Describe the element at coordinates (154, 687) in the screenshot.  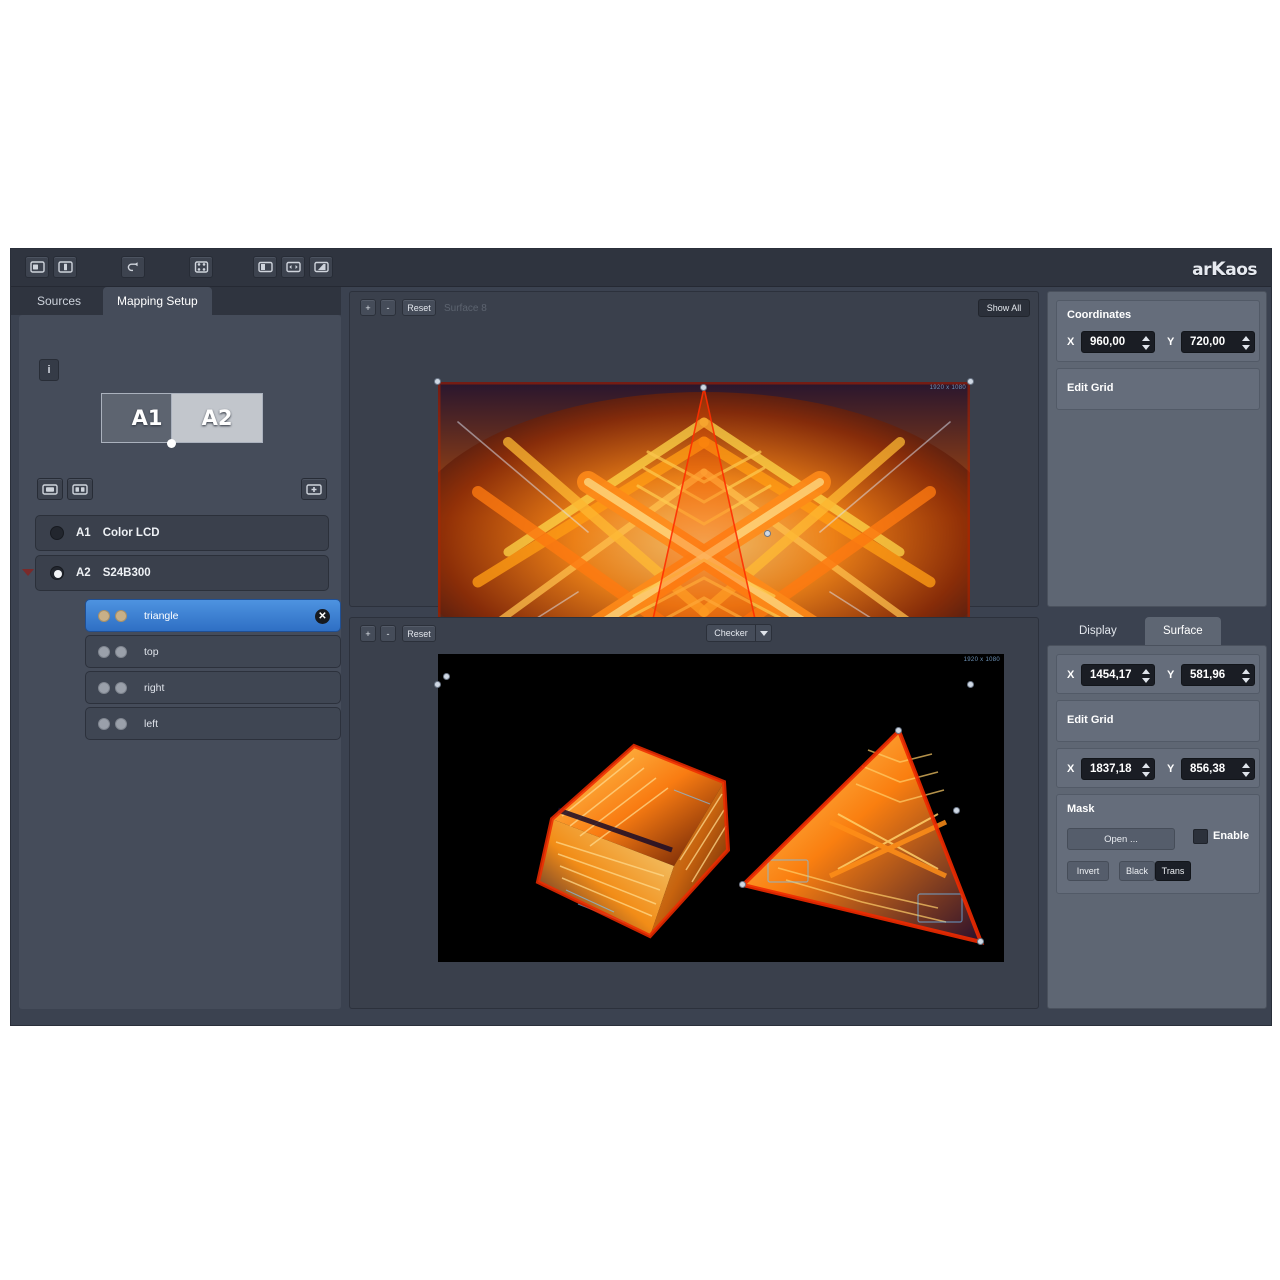
I see `surface-label-right: right` at that location.